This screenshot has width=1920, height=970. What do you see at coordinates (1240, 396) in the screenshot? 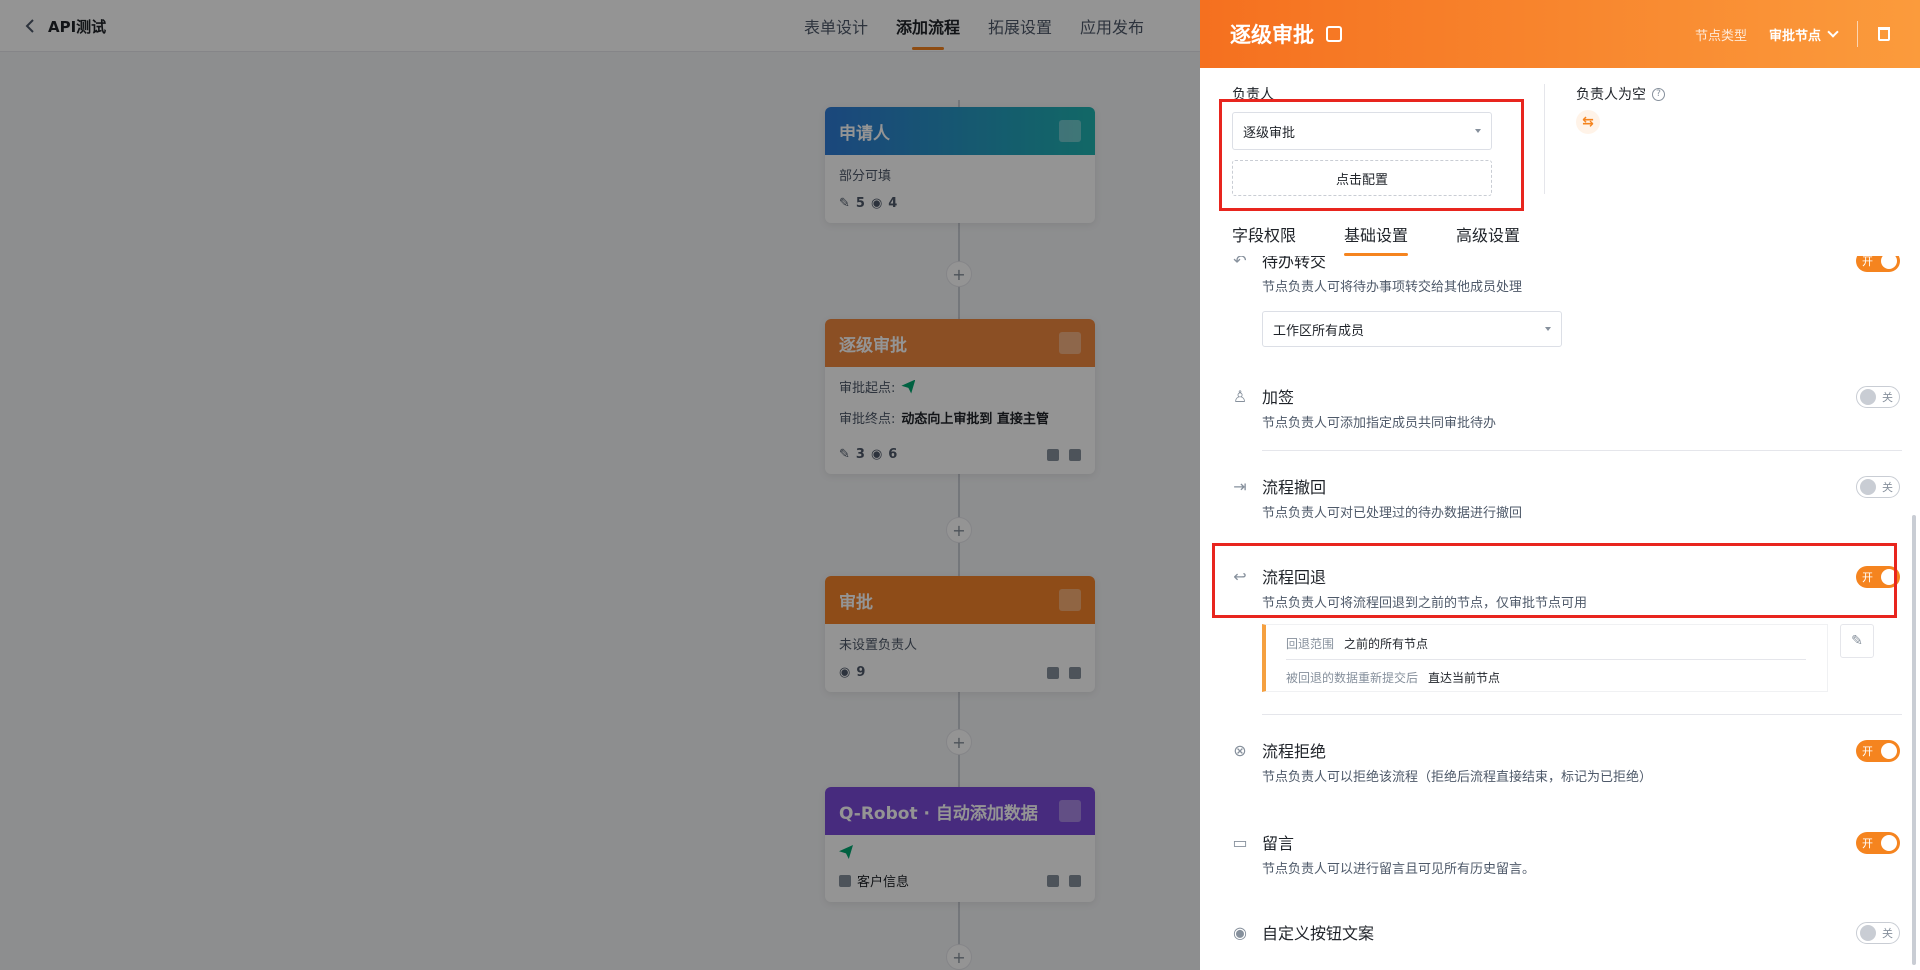
I see `add-user-icon: ♙` at bounding box center [1240, 396].